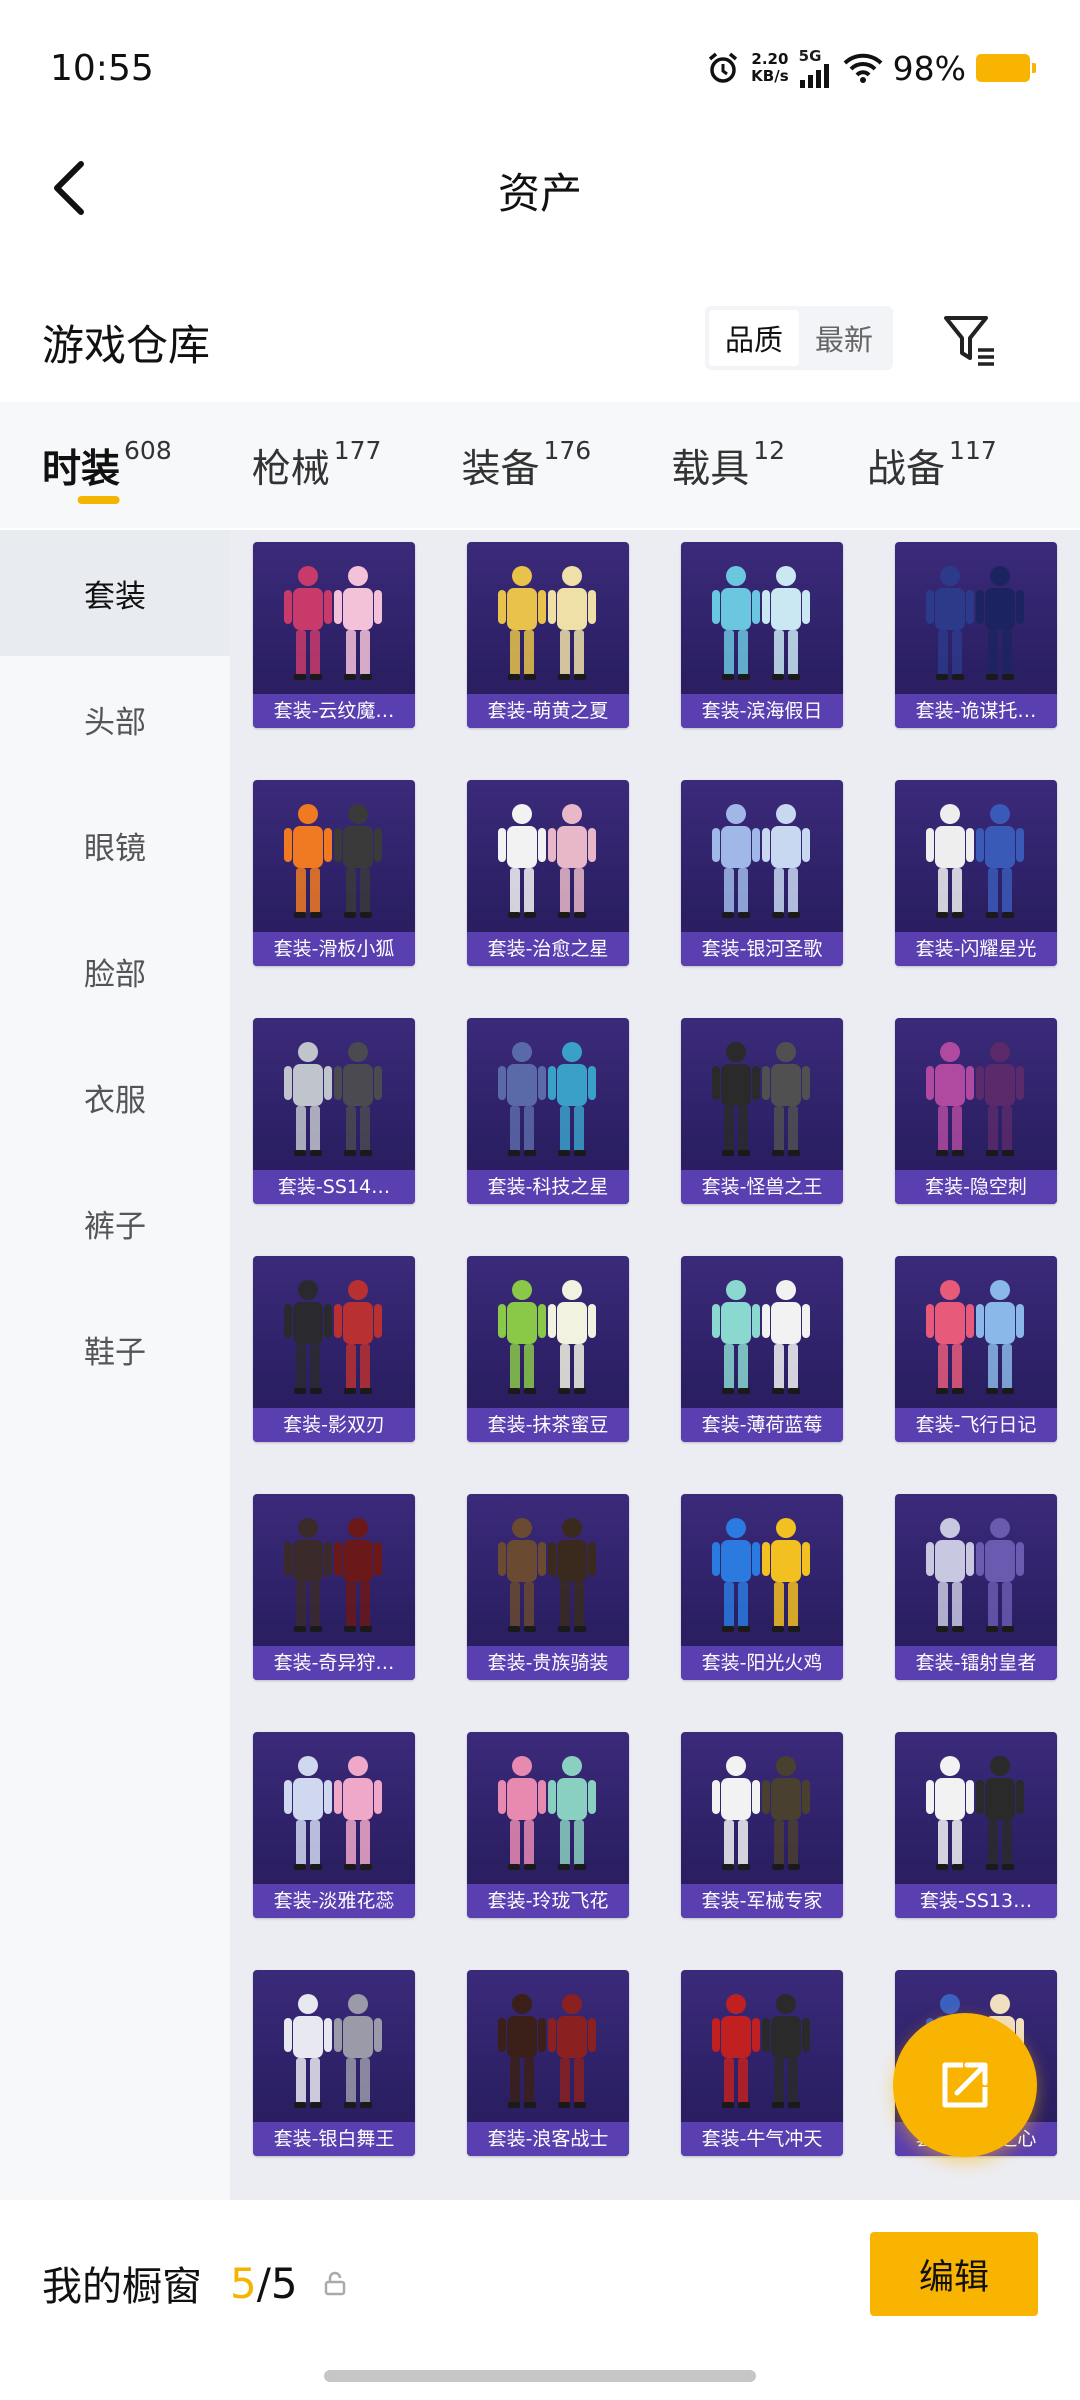 This screenshot has height=2400, width=1080. What do you see at coordinates (548, 711) in the screenshot?
I see `item-name: 套装-萌黄之夏` at bounding box center [548, 711].